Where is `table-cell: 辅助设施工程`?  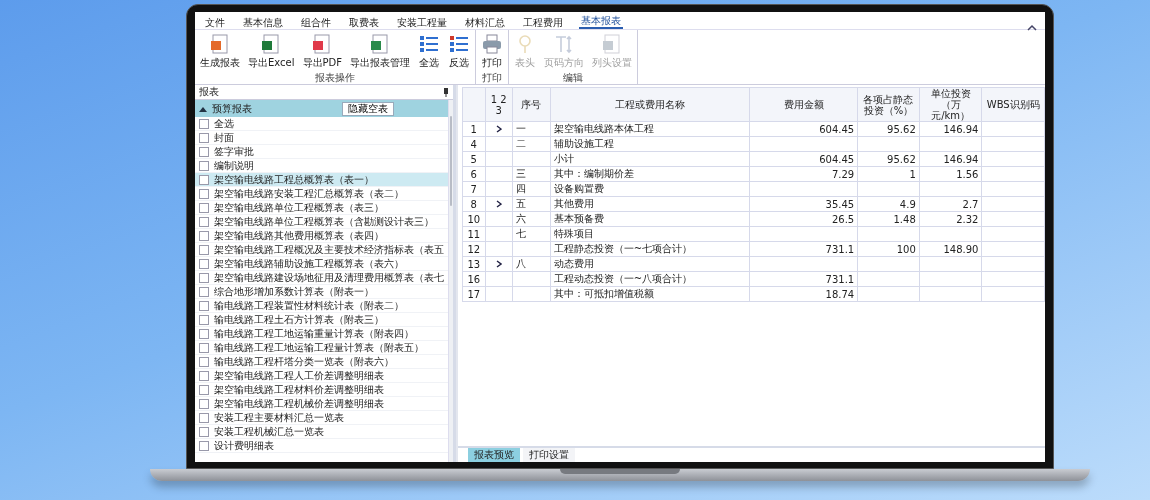
table-cell: 辅助设施工程 is located at coordinates (650, 144).